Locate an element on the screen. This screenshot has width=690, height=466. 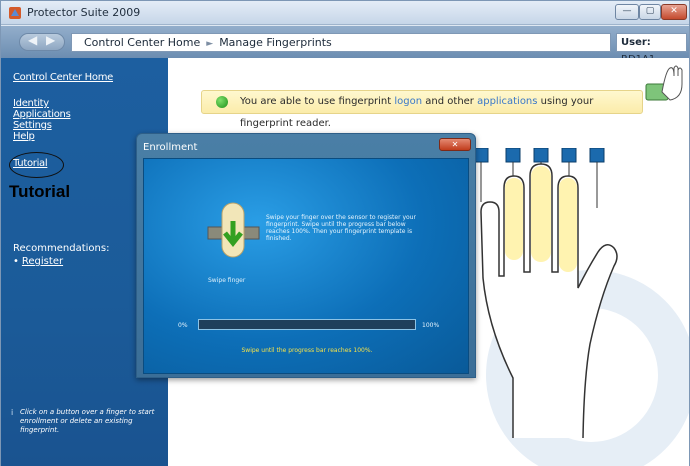
swipe-finger-label: Swipe finger is located at coordinates (227, 280).